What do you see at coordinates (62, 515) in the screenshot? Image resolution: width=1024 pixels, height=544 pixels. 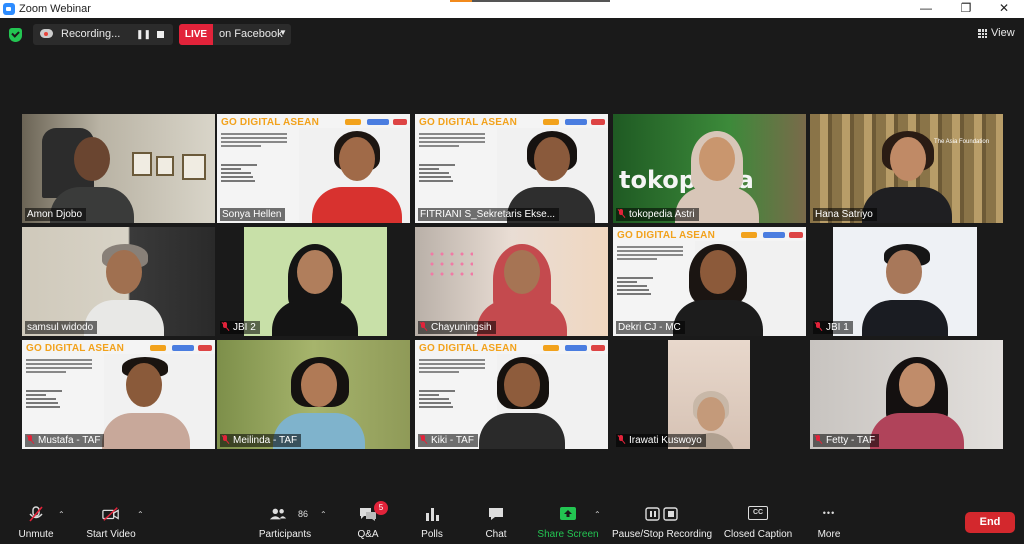 I see `audio-options-caret-icon: ⌃` at bounding box center [62, 515].